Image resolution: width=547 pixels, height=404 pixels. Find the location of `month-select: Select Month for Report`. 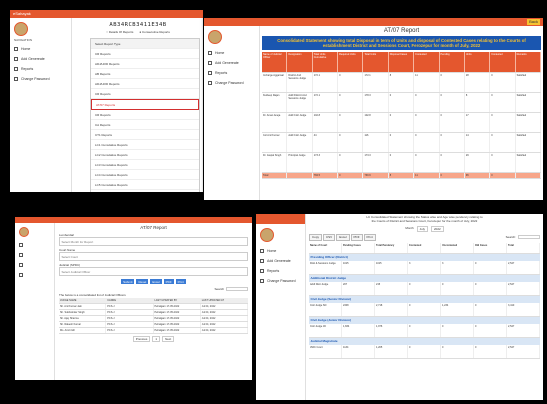

month-select: Select Month for Report is located at coordinates (153, 241).